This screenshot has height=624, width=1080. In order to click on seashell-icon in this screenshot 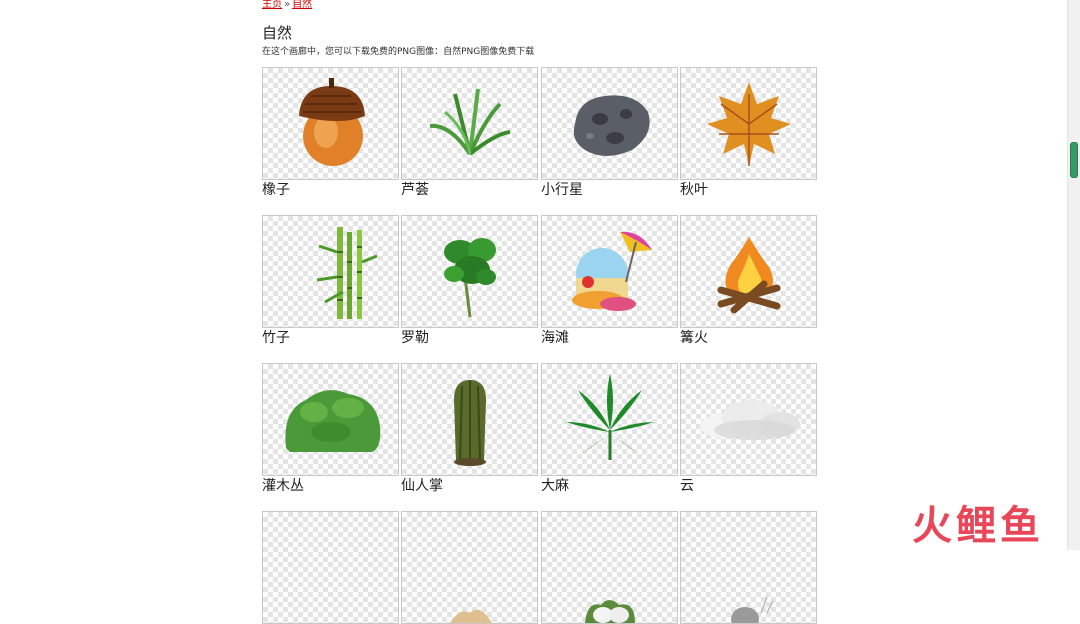, I will do `click(470, 616)`.